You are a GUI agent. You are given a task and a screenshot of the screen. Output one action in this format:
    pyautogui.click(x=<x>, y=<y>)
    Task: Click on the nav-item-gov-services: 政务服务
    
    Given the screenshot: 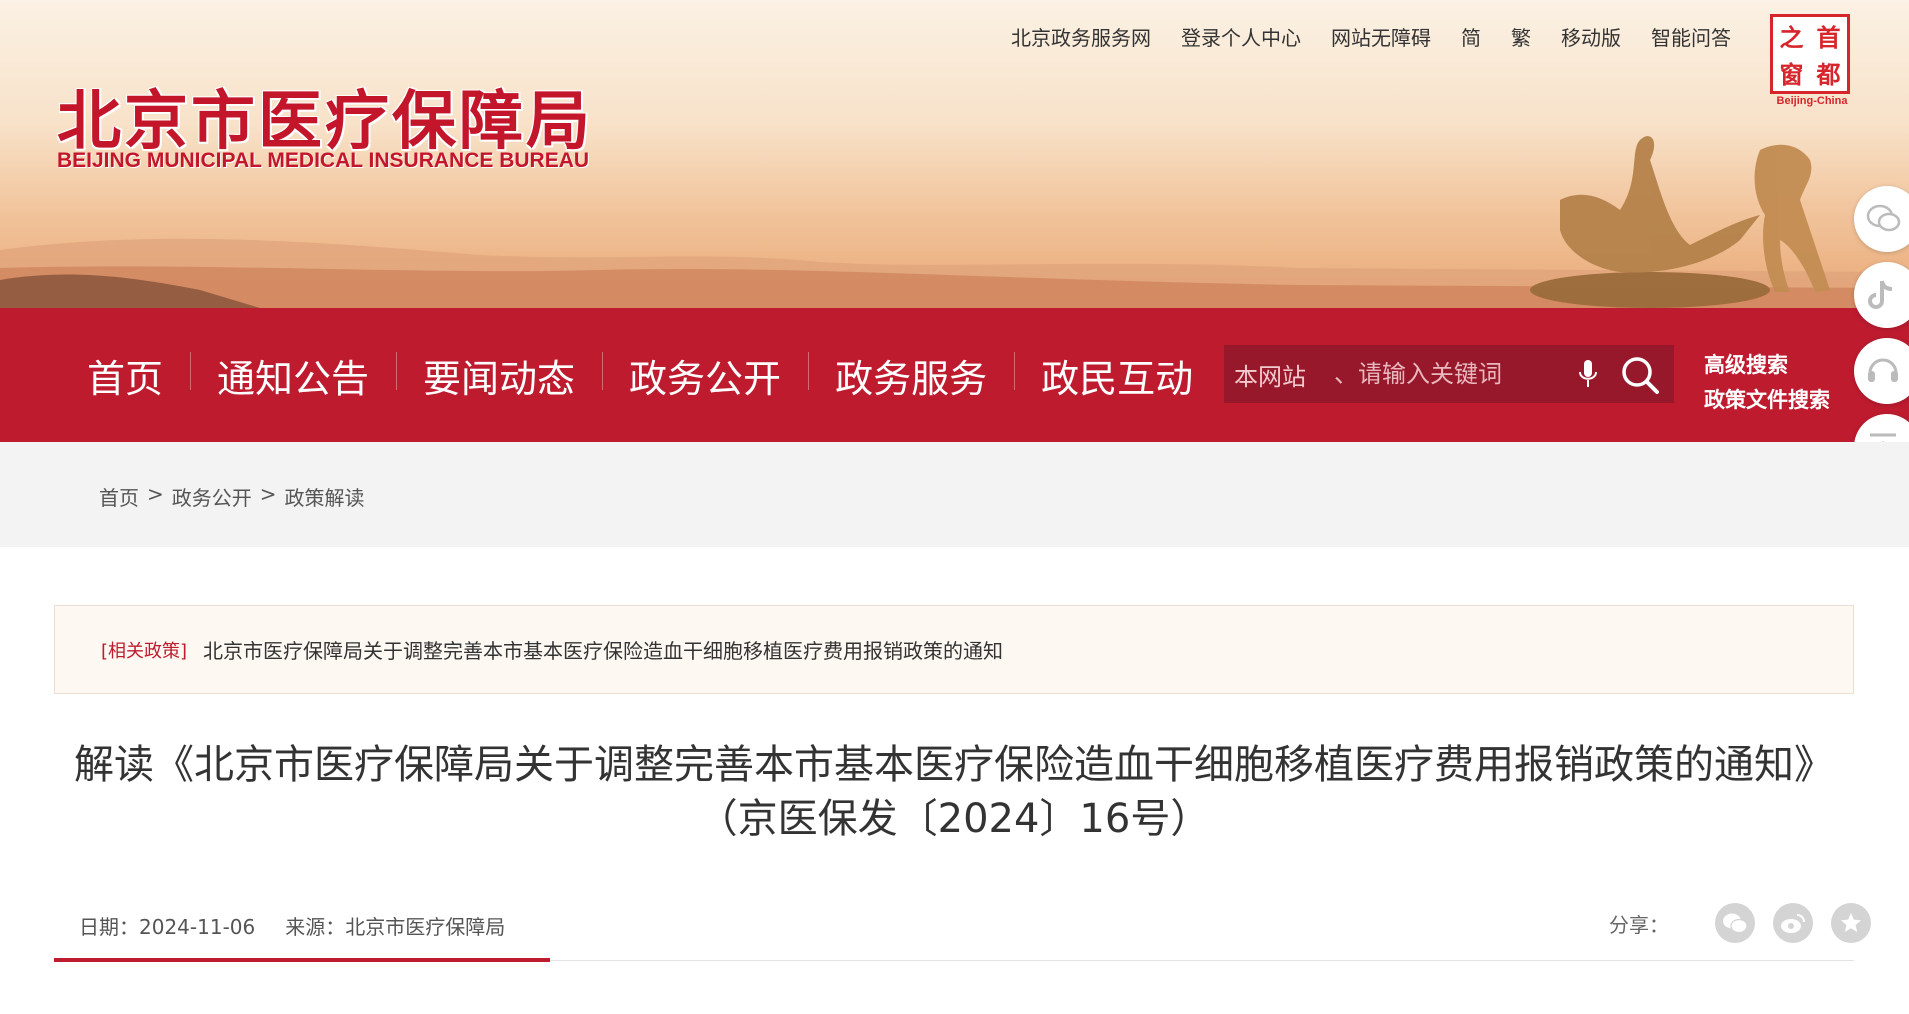 What is the action you would take?
    pyautogui.click(x=911, y=375)
    